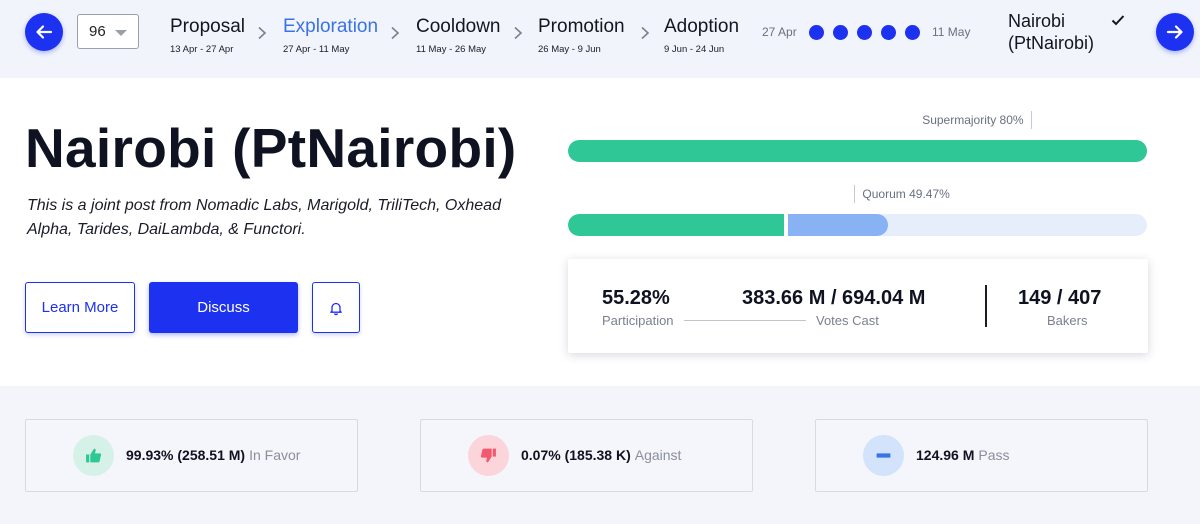  What do you see at coordinates (1051, 32) in the screenshot?
I see `proposal-name-selector: Nairobi (PtNairobi)` at bounding box center [1051, 32].